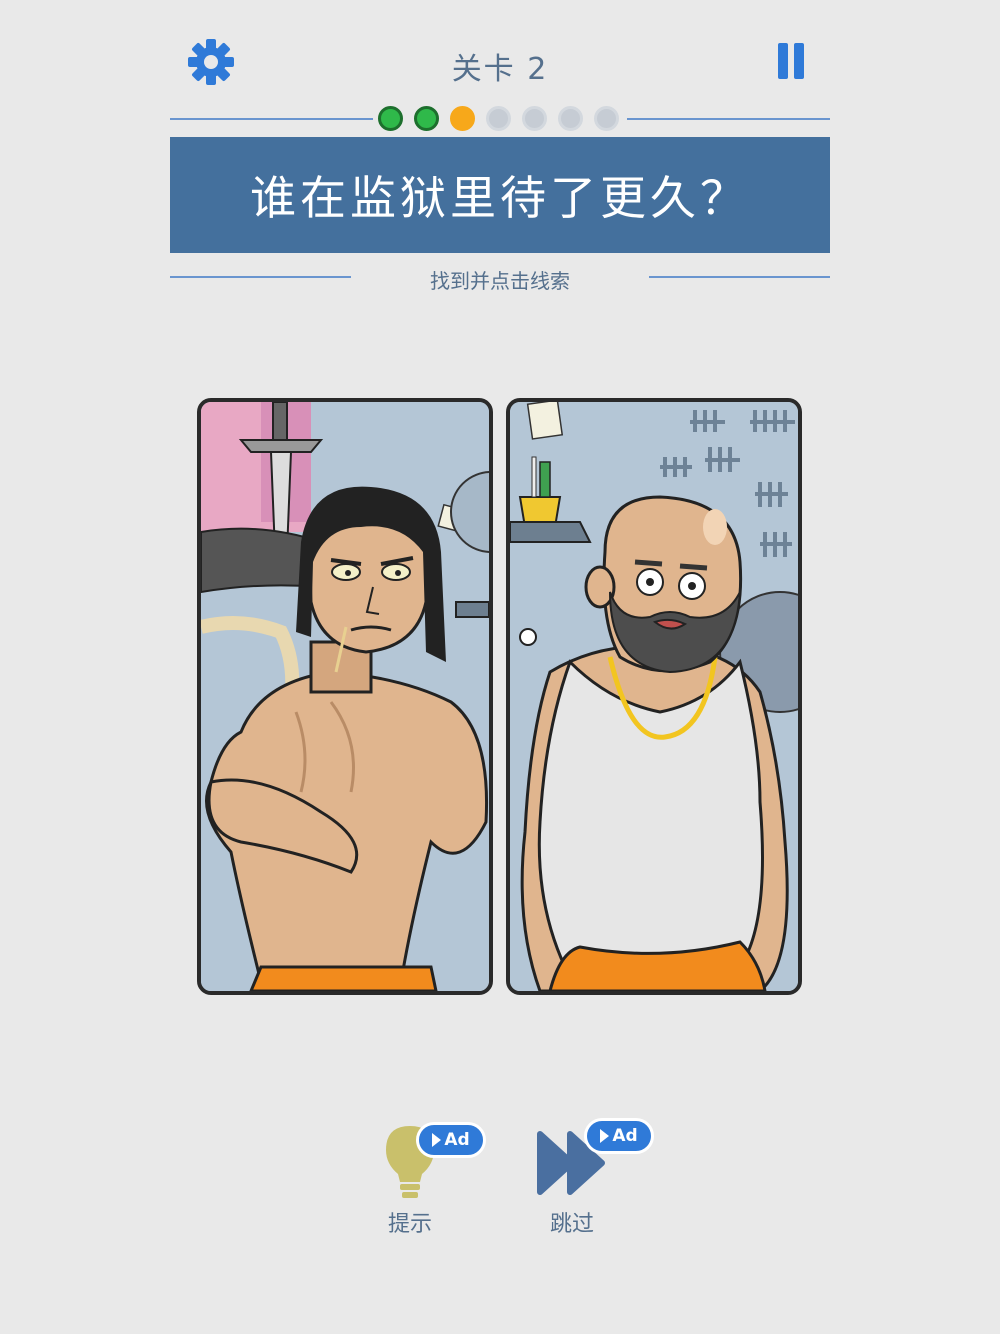 The width and height of the screenshot is (1000, 1334). Describe the element at coordinates (799, 61) in the screenshot. I see `pause-icon-bar` at that location.